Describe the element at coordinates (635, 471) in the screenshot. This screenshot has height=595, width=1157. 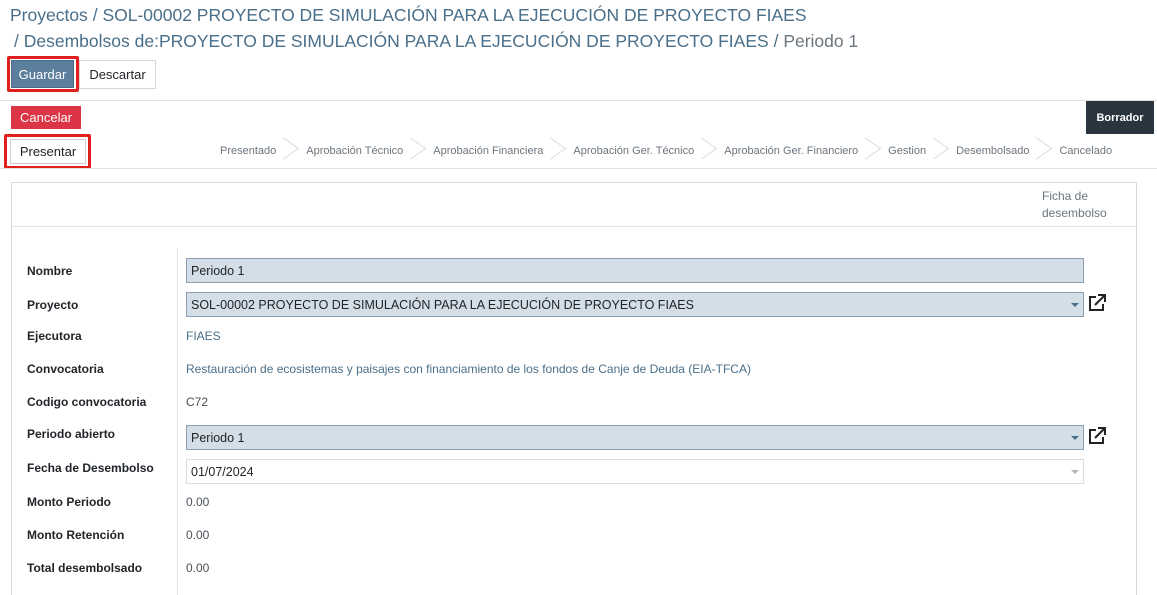
I see `fecha-input: 01/07/2024` at that location.